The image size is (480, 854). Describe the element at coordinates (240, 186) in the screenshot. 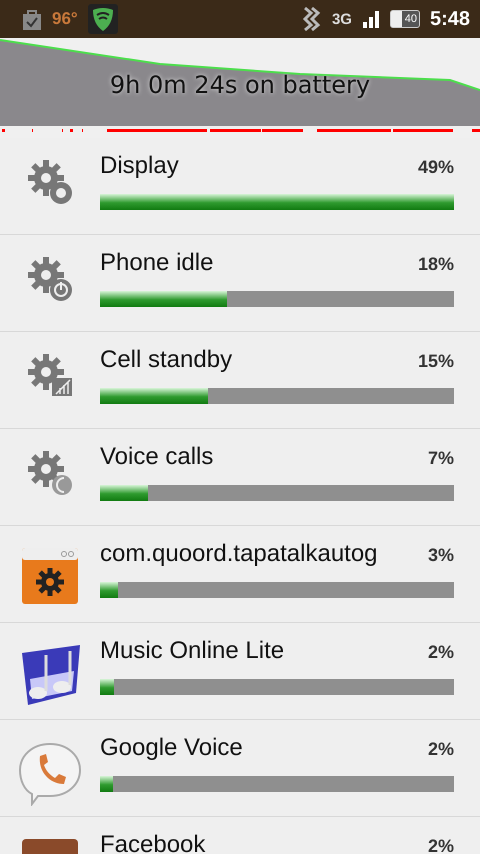

I see `usage-row: Display 49%` at that location.